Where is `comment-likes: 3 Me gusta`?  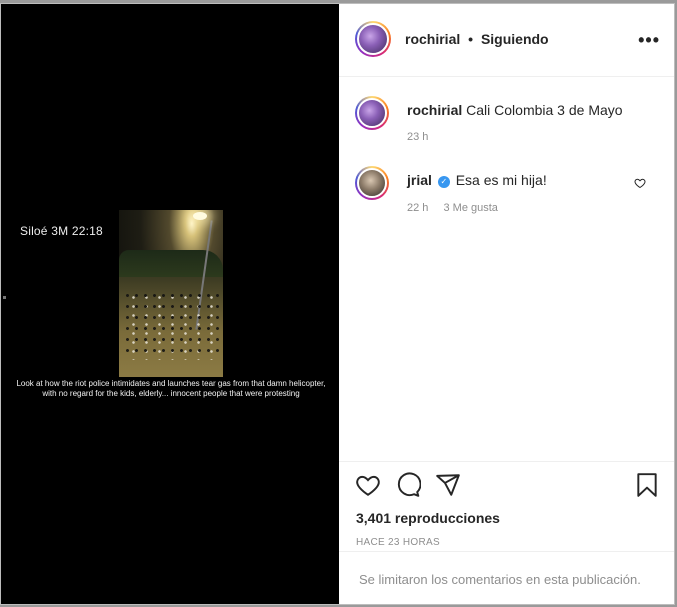
comment-likes: 3 Me gusta is located at coordinates (470, 208).